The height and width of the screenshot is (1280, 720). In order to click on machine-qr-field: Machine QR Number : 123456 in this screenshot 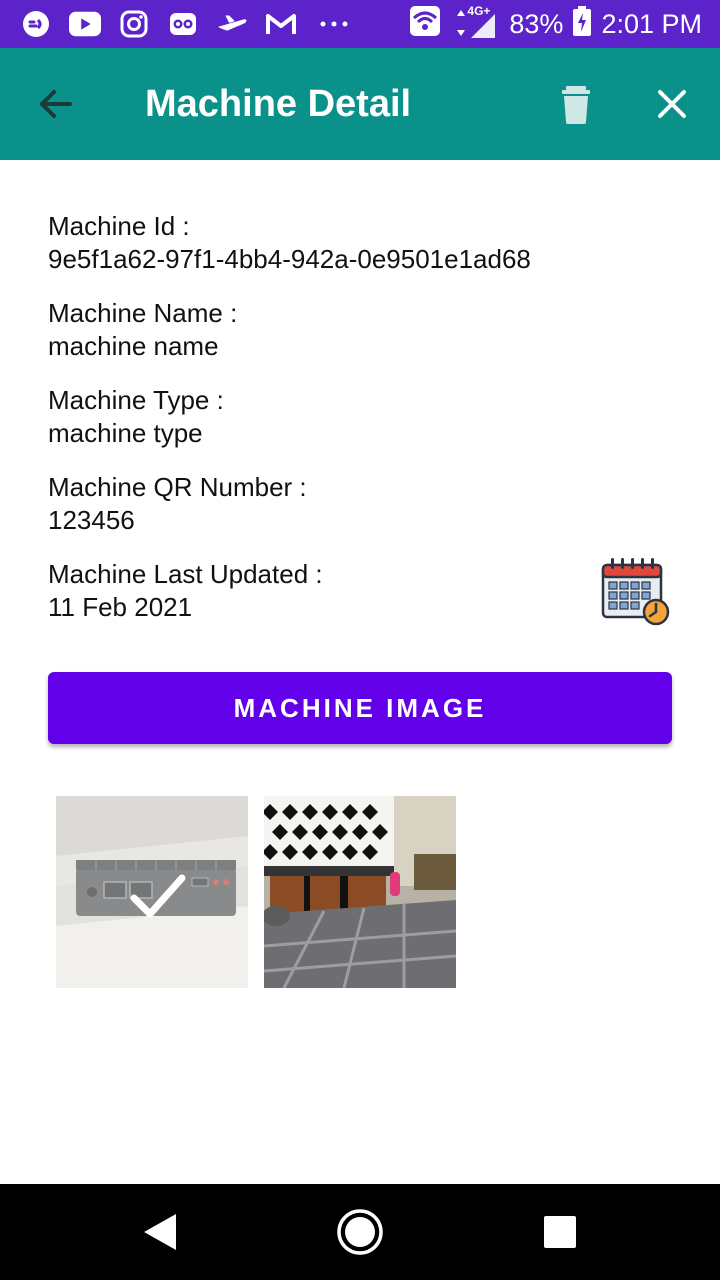, I will do `click(360, 504)`.